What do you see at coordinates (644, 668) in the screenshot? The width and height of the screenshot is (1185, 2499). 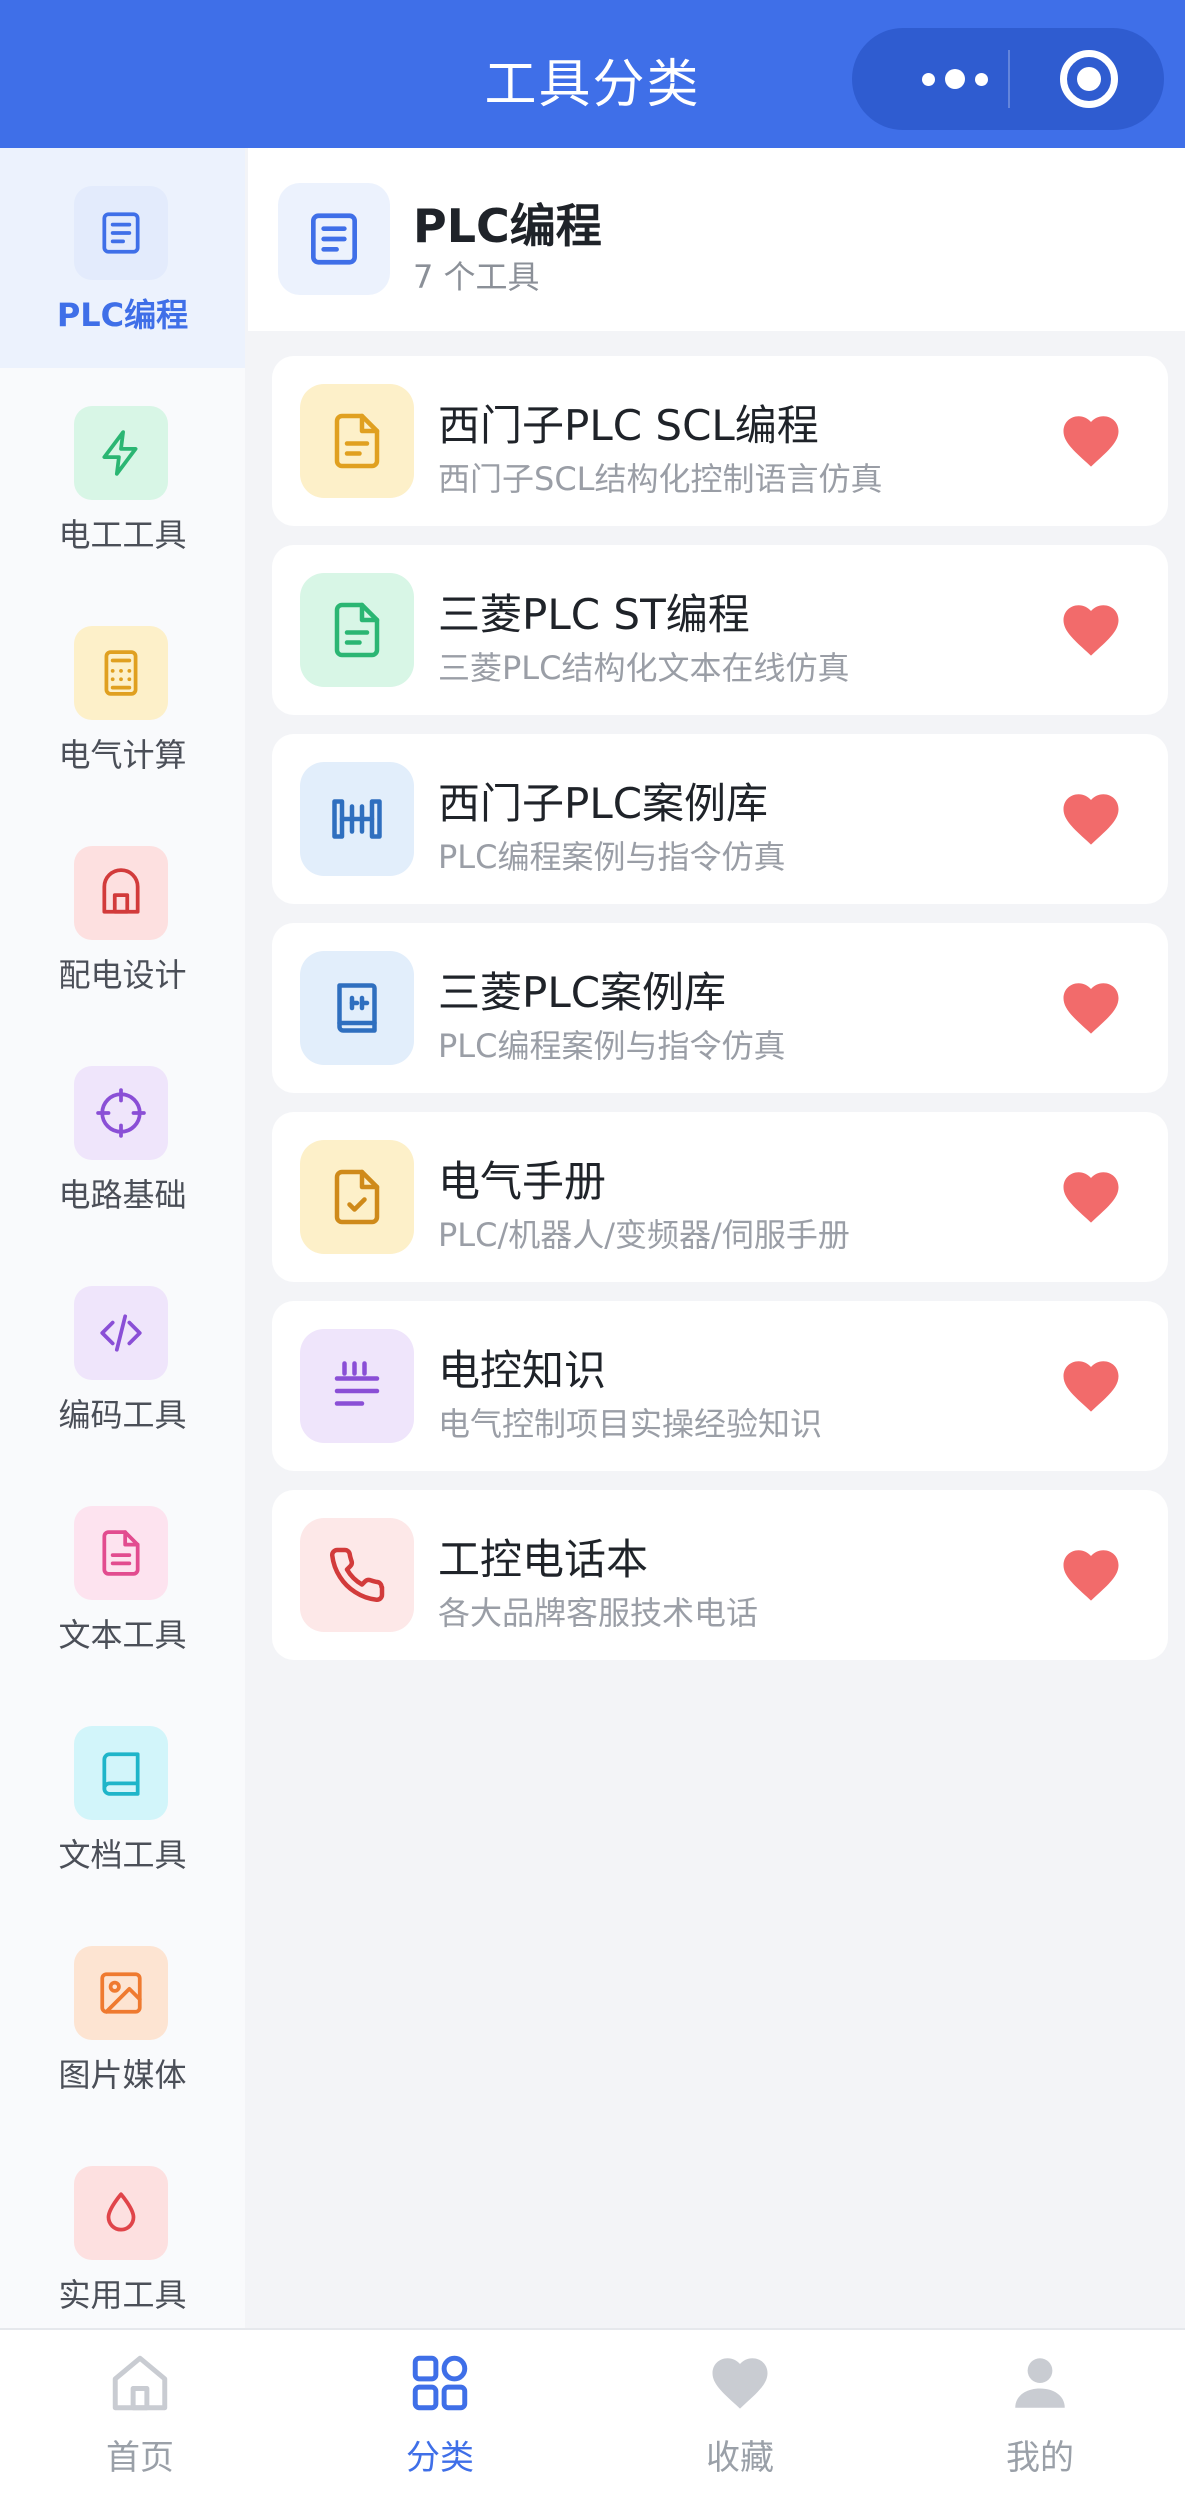 I see `tool-description: 三菱PLC结构化文本在线仿真` at bounding box center [644, 668].